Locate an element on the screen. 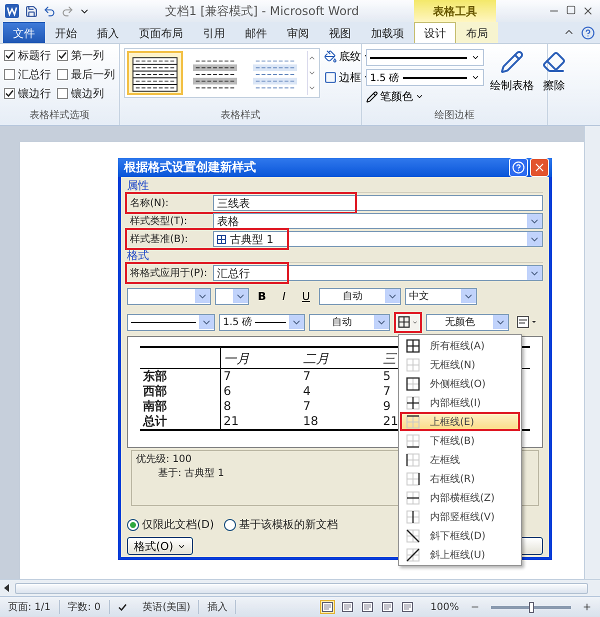 The width and height of the screenshot is (600, 617). border-color-dropdown: 自动 is located at coordinates (349, 322).